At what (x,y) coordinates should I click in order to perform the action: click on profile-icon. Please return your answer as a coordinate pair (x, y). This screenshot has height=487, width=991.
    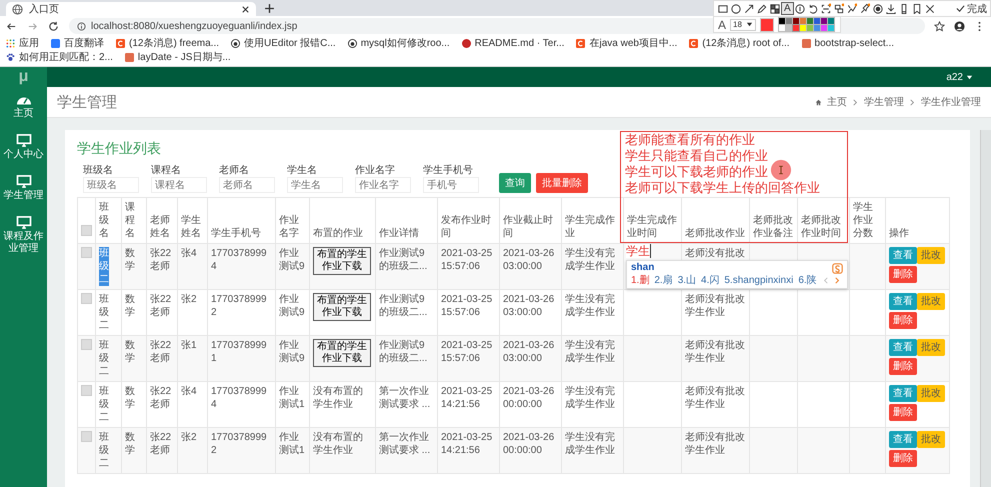
    Looking at the image, I should click on (959, 26).